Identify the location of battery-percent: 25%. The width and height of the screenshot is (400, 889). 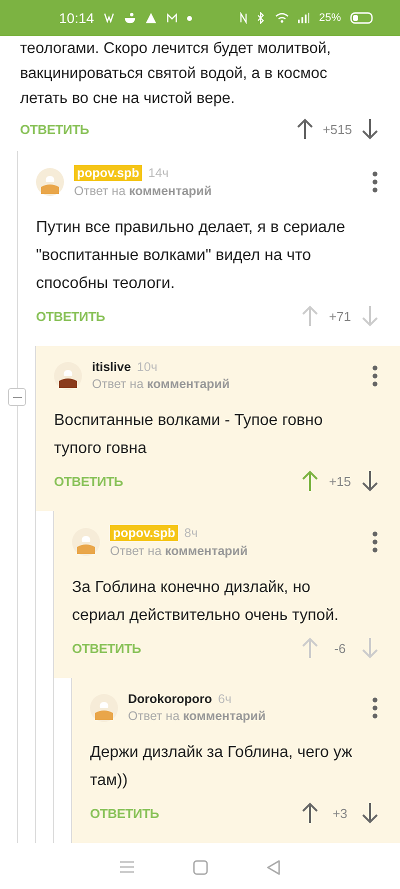
(329, 18).